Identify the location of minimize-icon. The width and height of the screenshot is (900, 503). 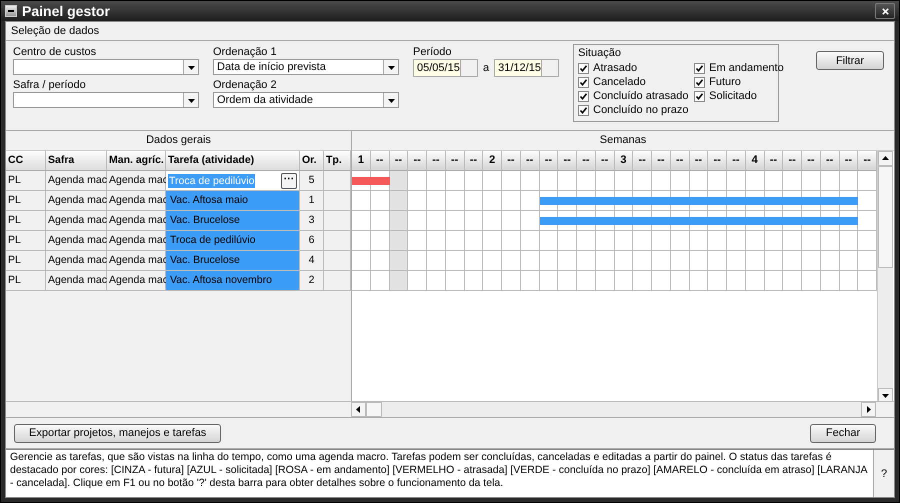
(11, 11).